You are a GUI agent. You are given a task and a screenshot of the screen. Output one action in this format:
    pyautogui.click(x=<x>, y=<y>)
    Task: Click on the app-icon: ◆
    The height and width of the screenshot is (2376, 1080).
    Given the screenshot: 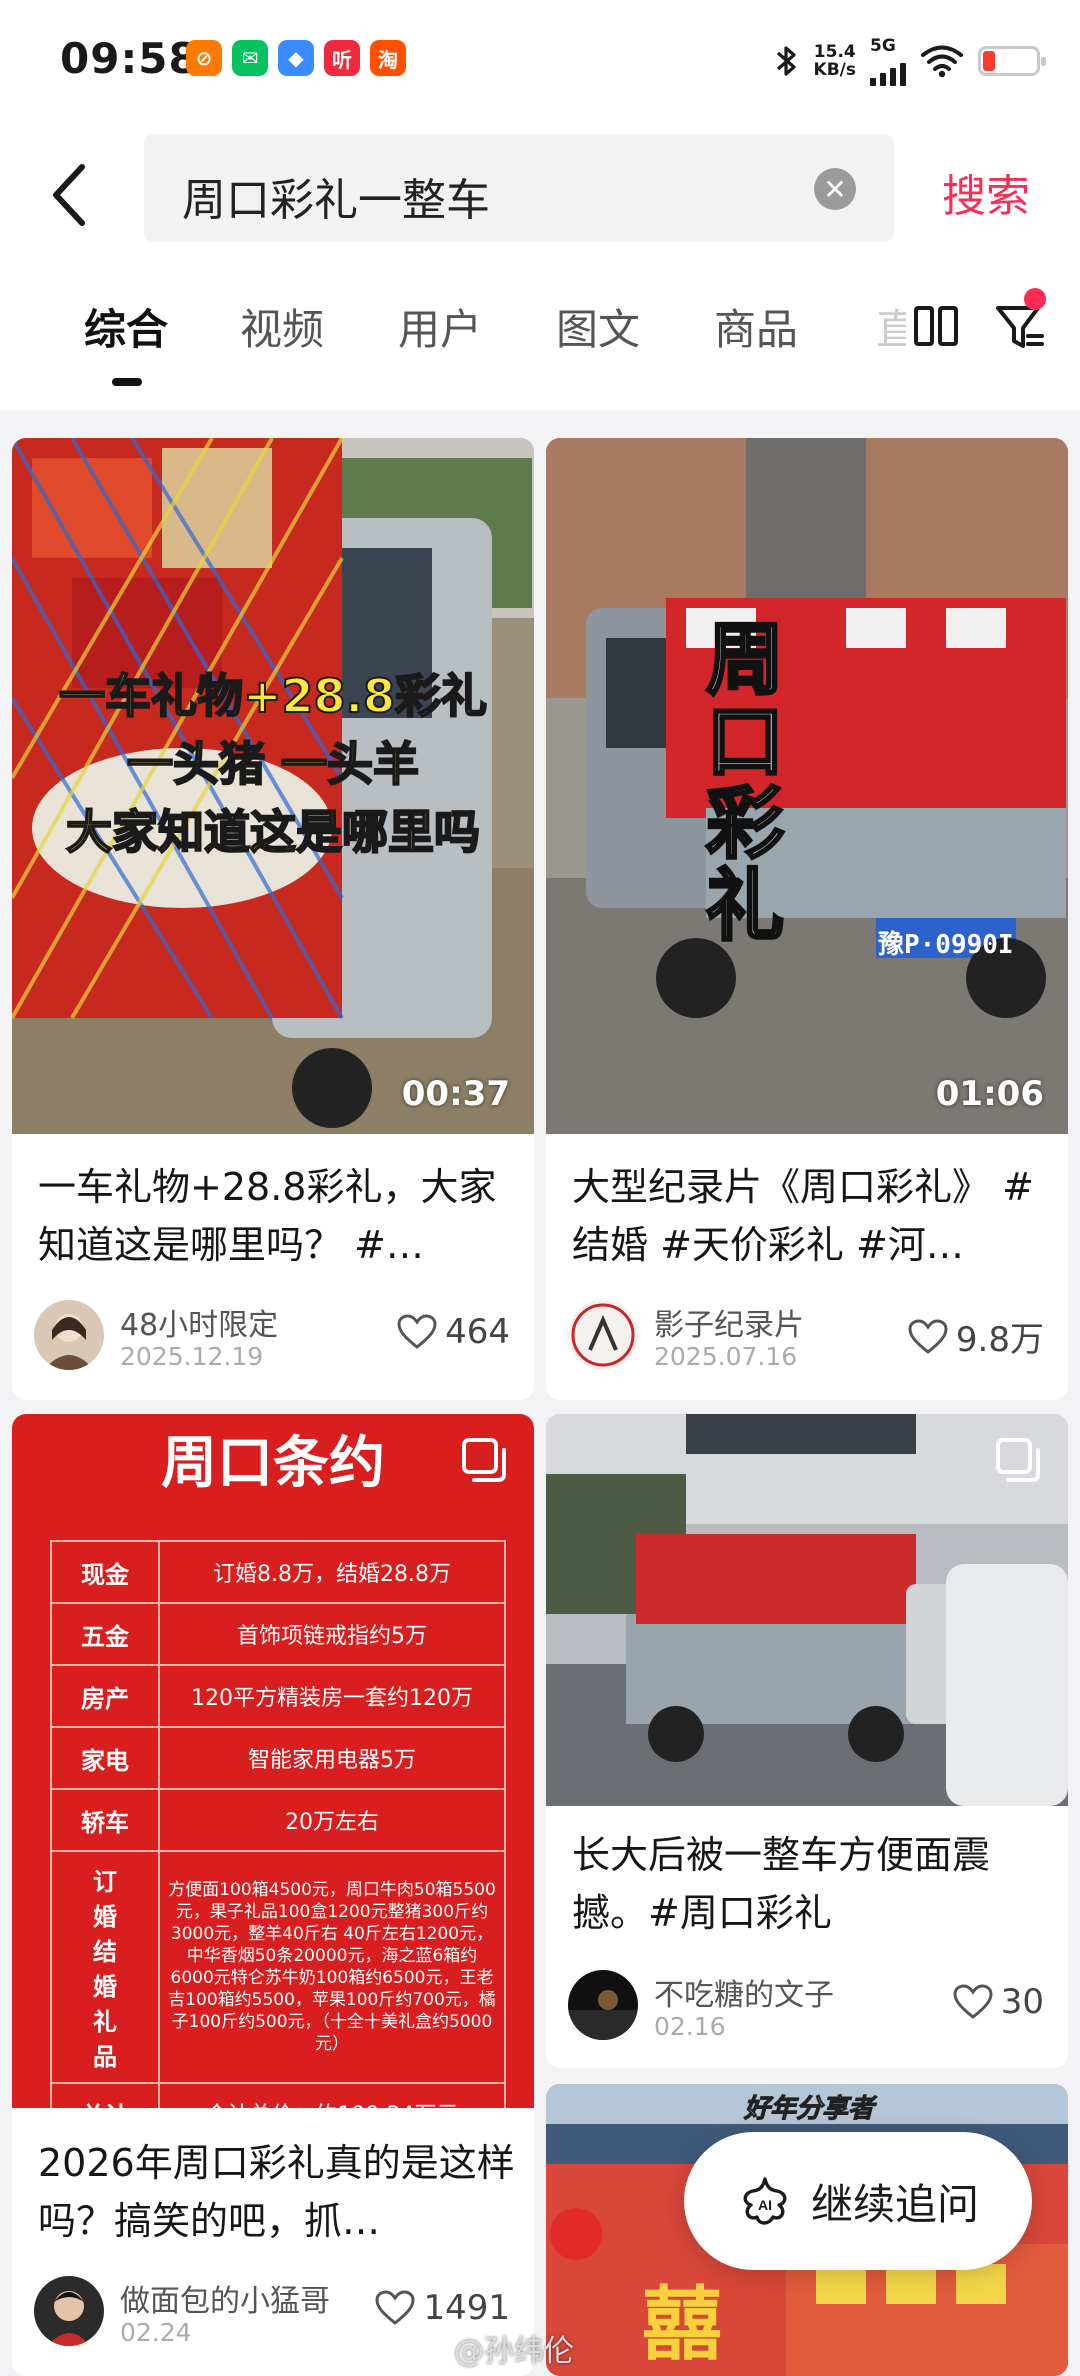 What is the action you would take?
    pyautogui.click(x=296, y=58)
    